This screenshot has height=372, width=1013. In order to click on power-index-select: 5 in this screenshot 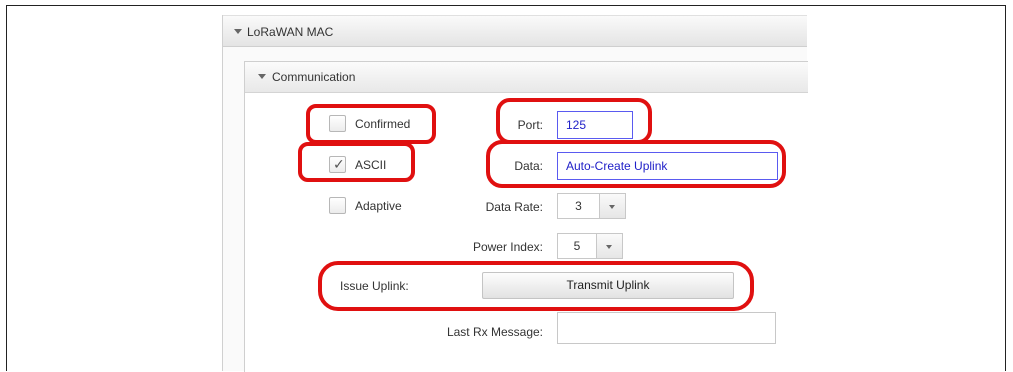, I will do `click(577, 246)`.